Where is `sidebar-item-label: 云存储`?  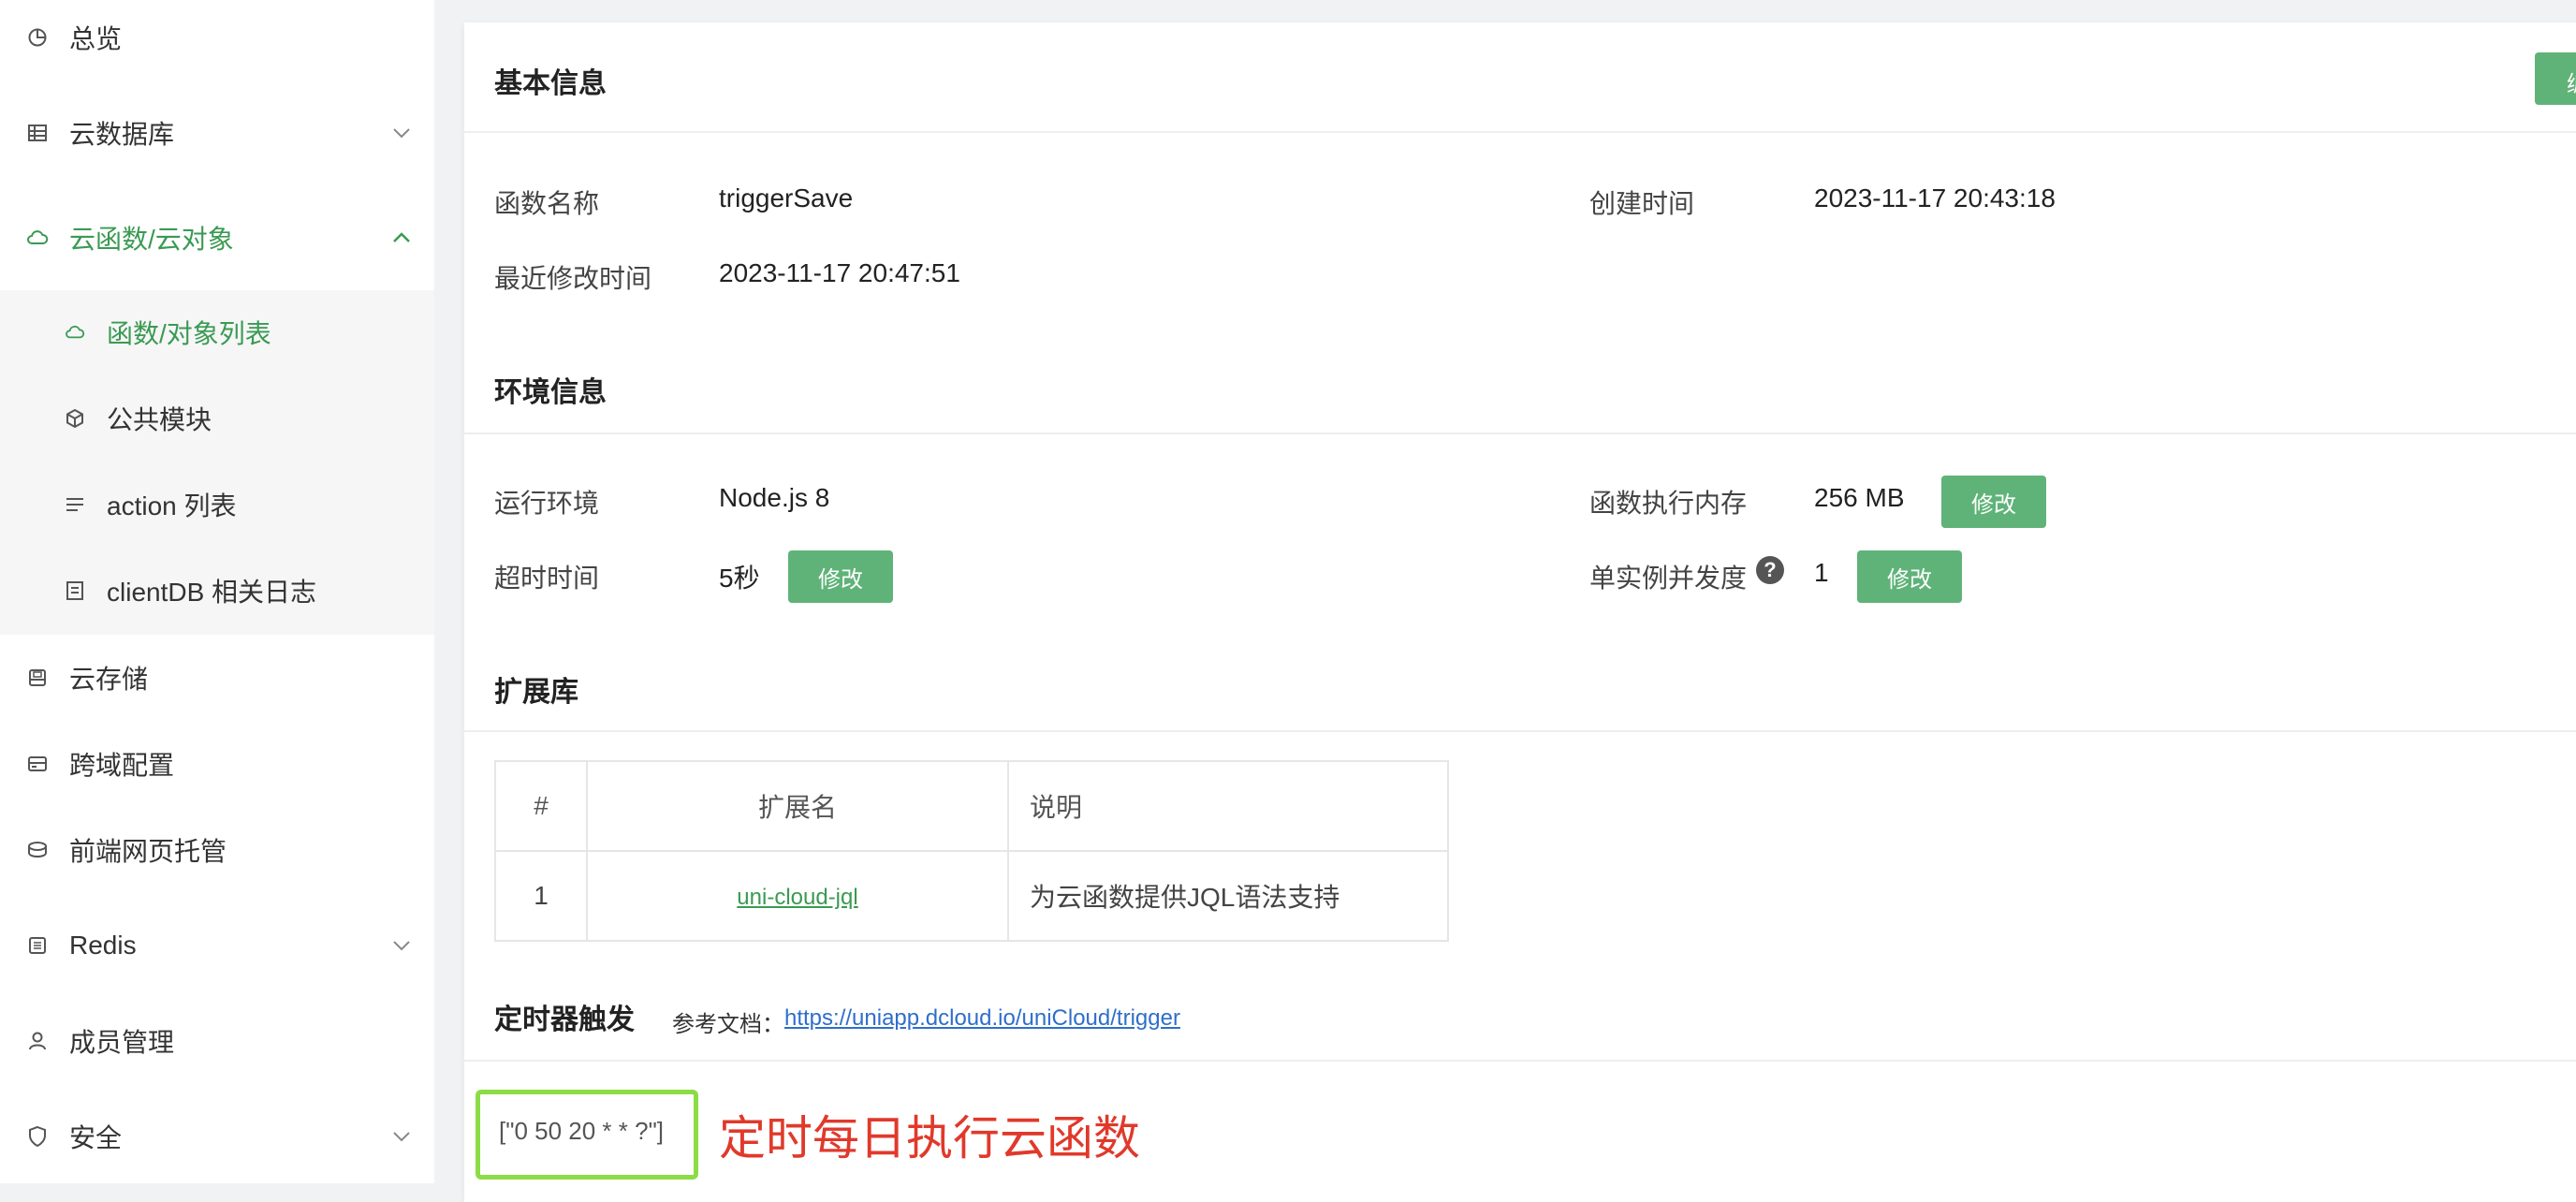 sidebar-item-label: 云存储 is located at coordinates (109, 679).